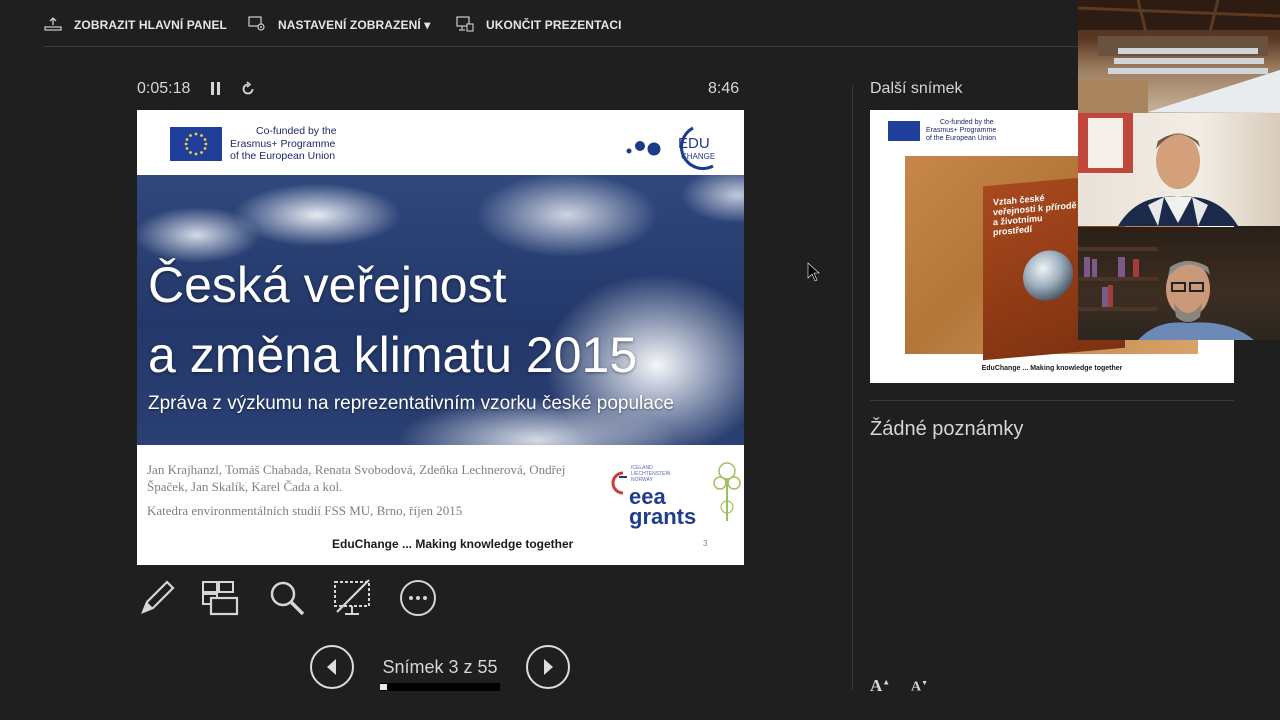 This screenshot has height=720, width=1280. I want to click on pane-divider, so click(852, 387).